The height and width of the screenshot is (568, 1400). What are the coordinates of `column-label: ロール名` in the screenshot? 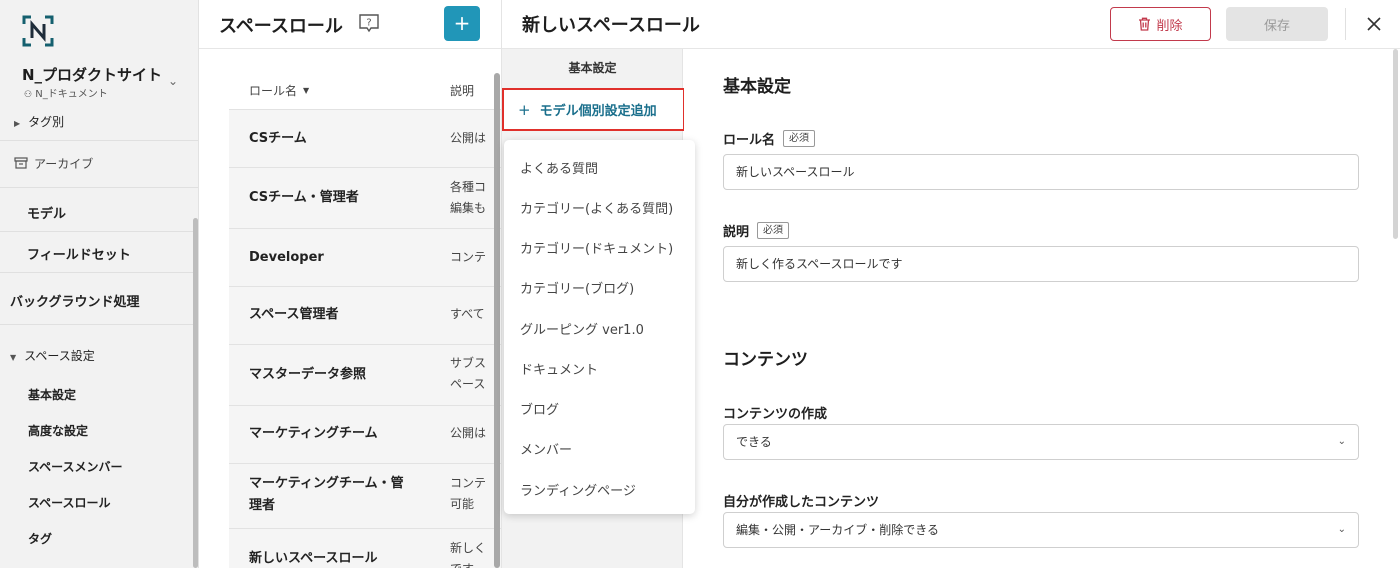 It's located at (273, 91).